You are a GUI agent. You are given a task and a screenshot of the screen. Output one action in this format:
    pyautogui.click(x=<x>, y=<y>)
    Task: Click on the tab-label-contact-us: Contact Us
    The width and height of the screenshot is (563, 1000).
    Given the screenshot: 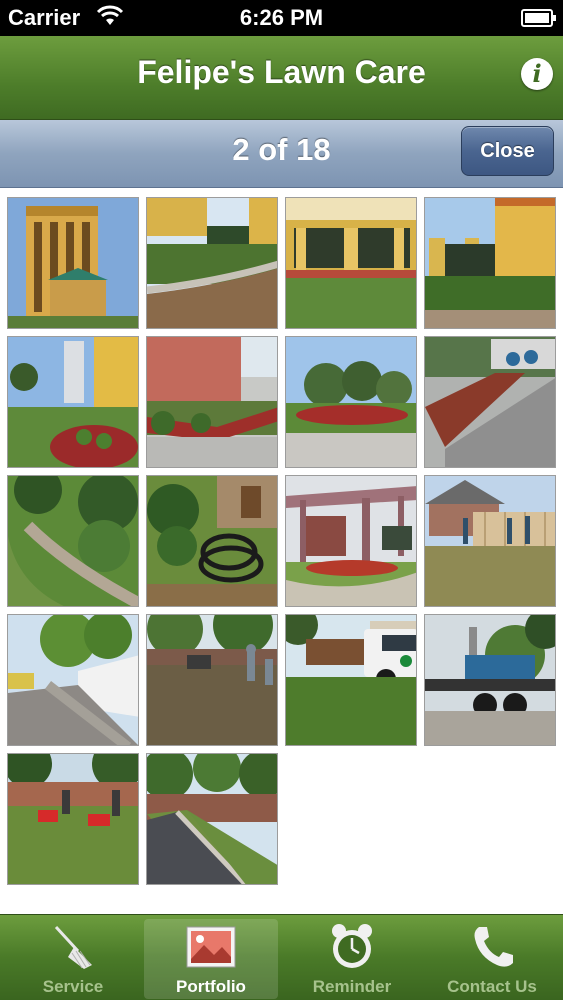 What is the action you would take?
    pyautogui.click(x=492, y=986)
    